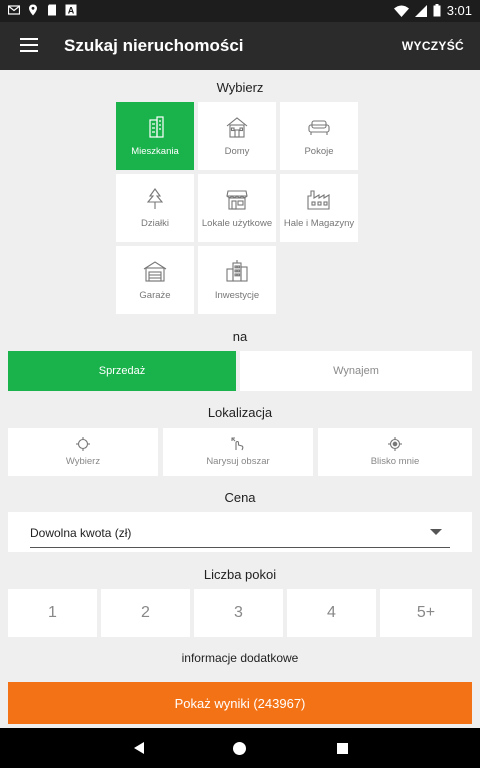 The image size is (480, 768). What do you see at coordinates (237, 444) in the screenshot?
I see `draw-hand-icon` at bounding box center [237, 444].